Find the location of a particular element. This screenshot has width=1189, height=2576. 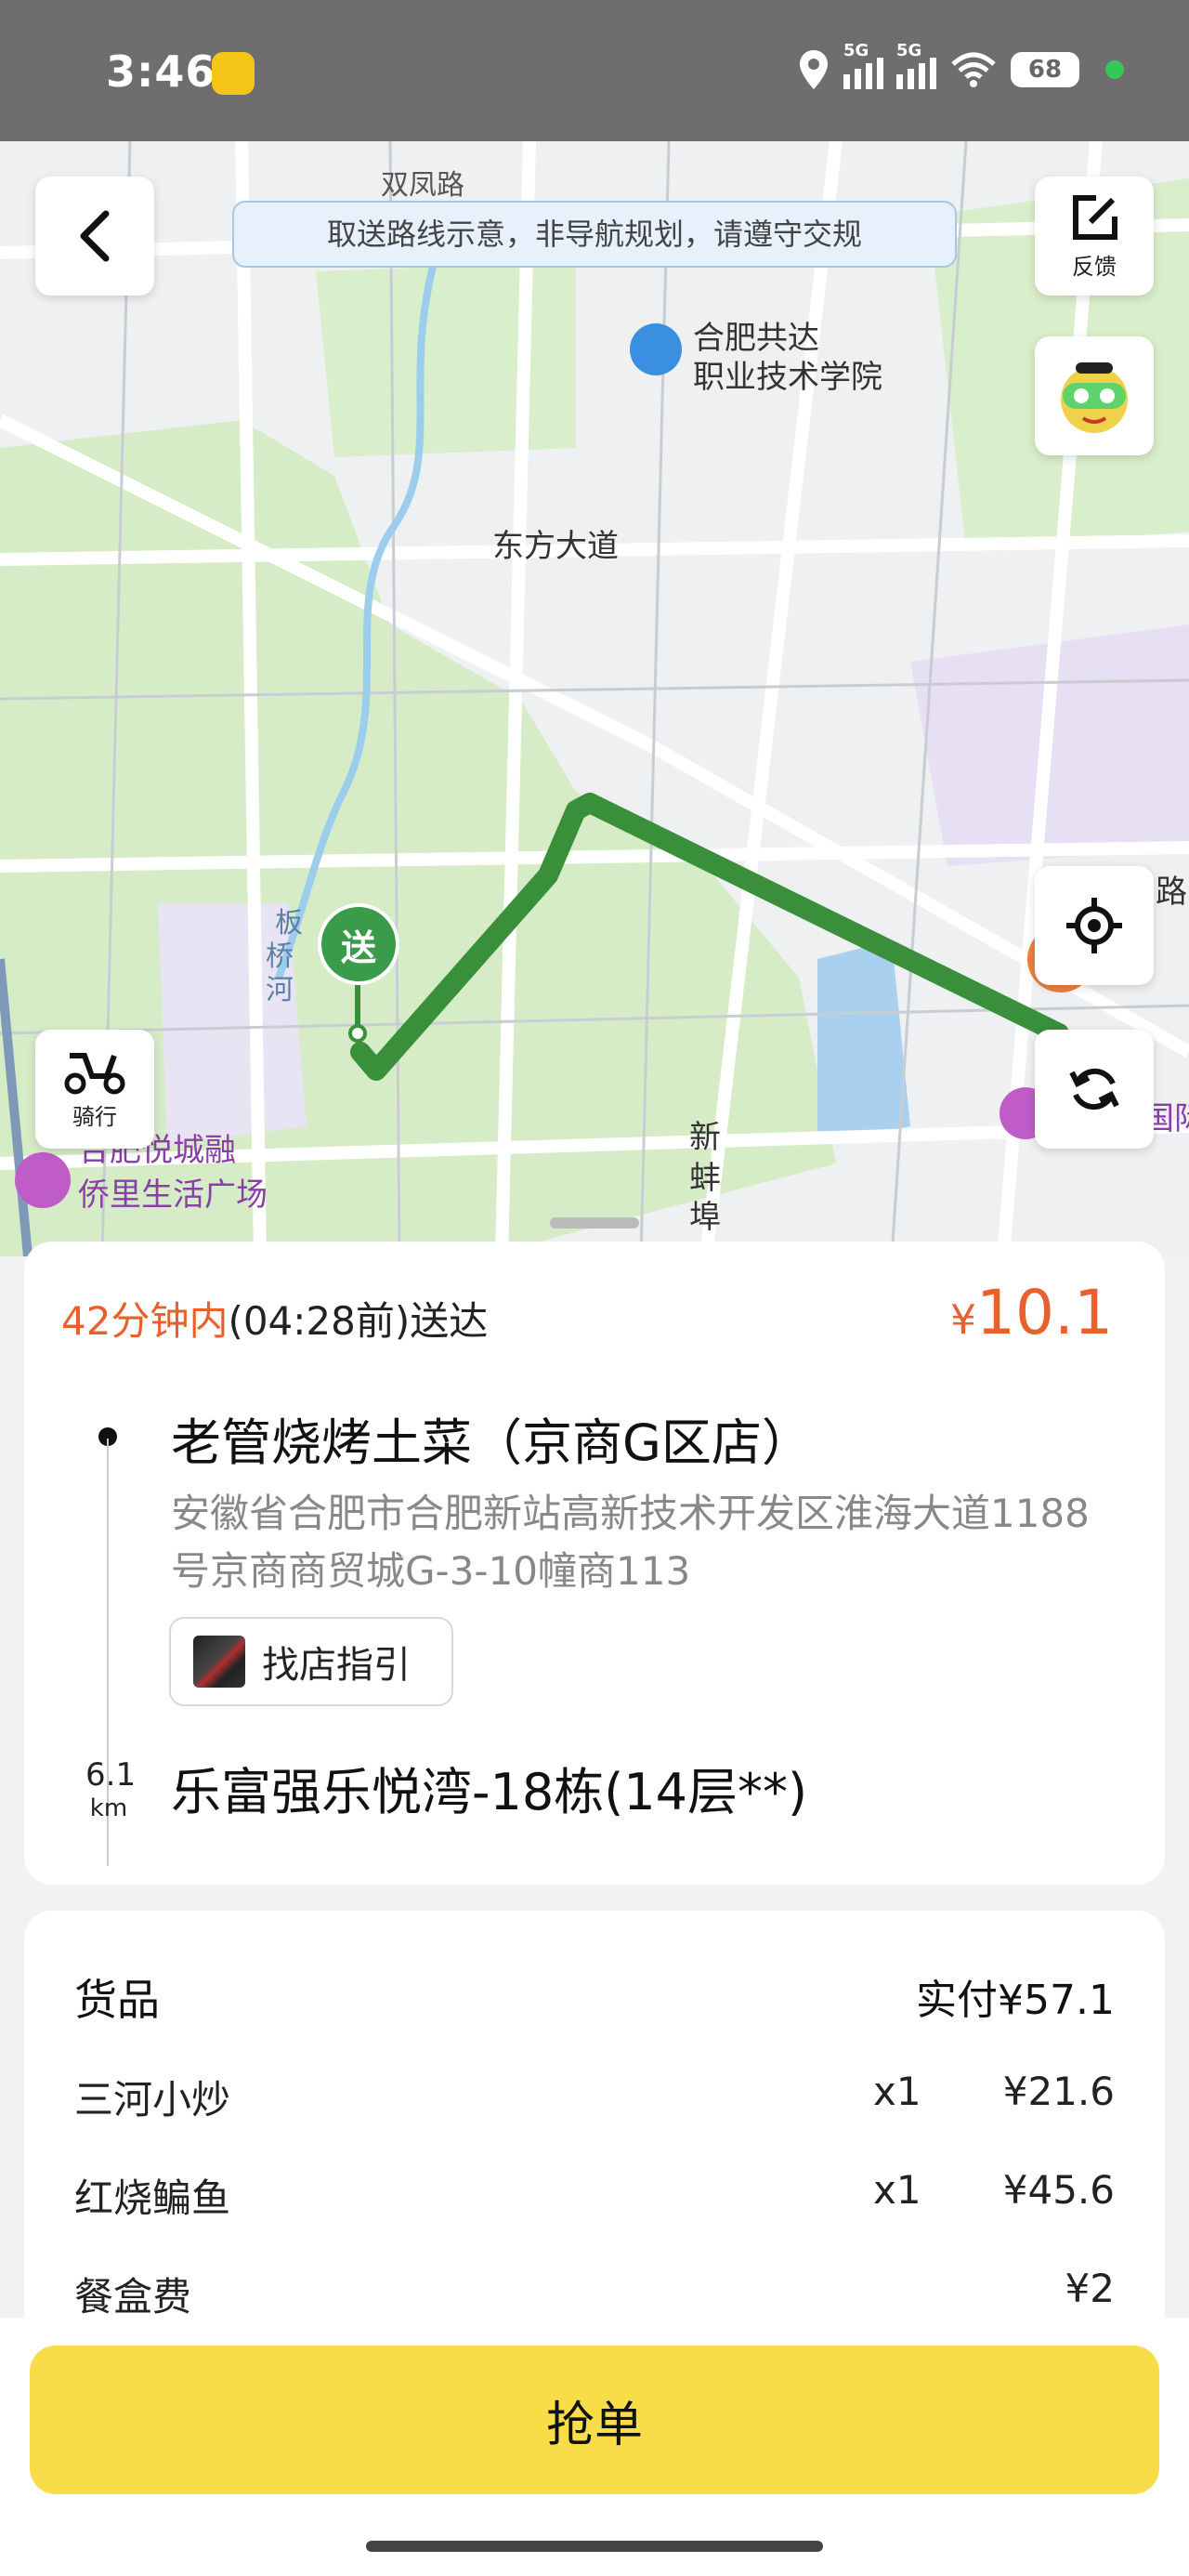

goods-item-price: ¥45.6 is located at coordinates (1058, 2190).